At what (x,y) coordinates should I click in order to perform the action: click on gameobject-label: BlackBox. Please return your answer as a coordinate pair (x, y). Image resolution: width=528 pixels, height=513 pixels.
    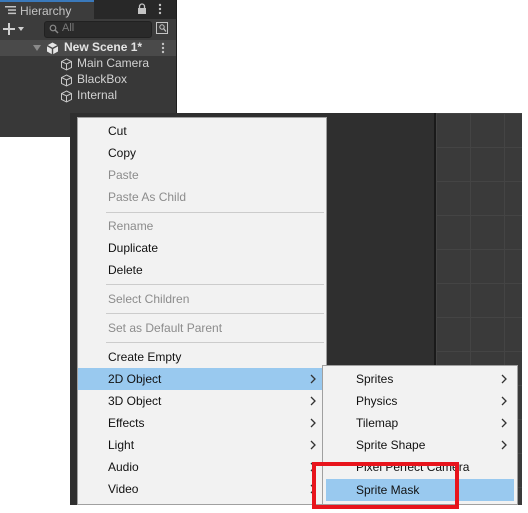
    Looking at the image, I should click on (102, 79).